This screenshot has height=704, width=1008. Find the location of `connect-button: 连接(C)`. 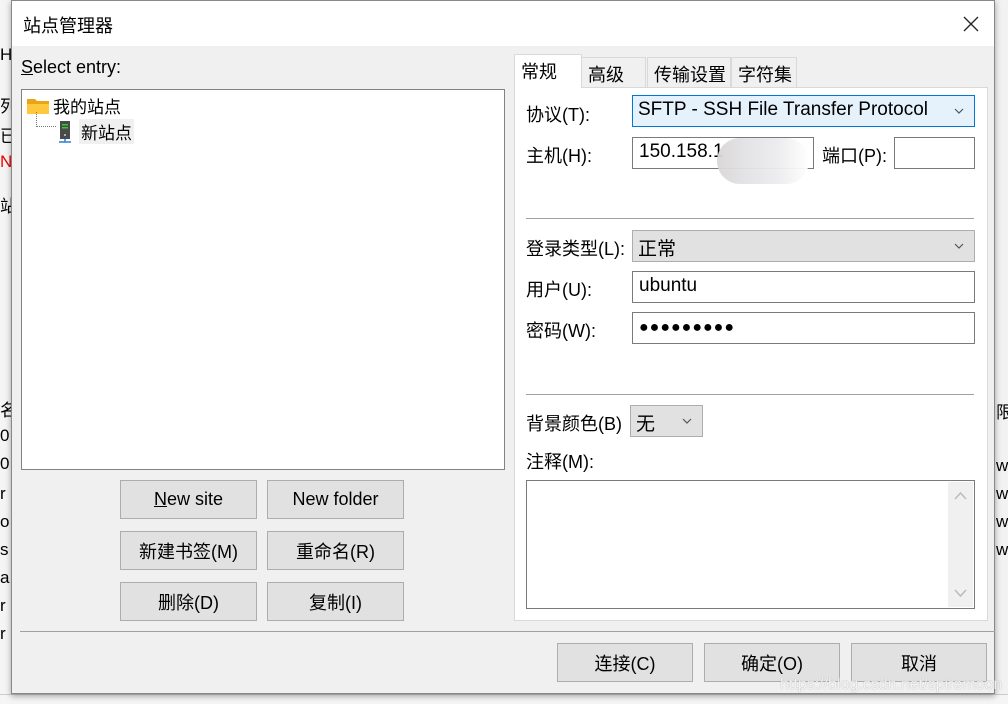

connect-button: 连接(C) is located at coordinates (625, 662).